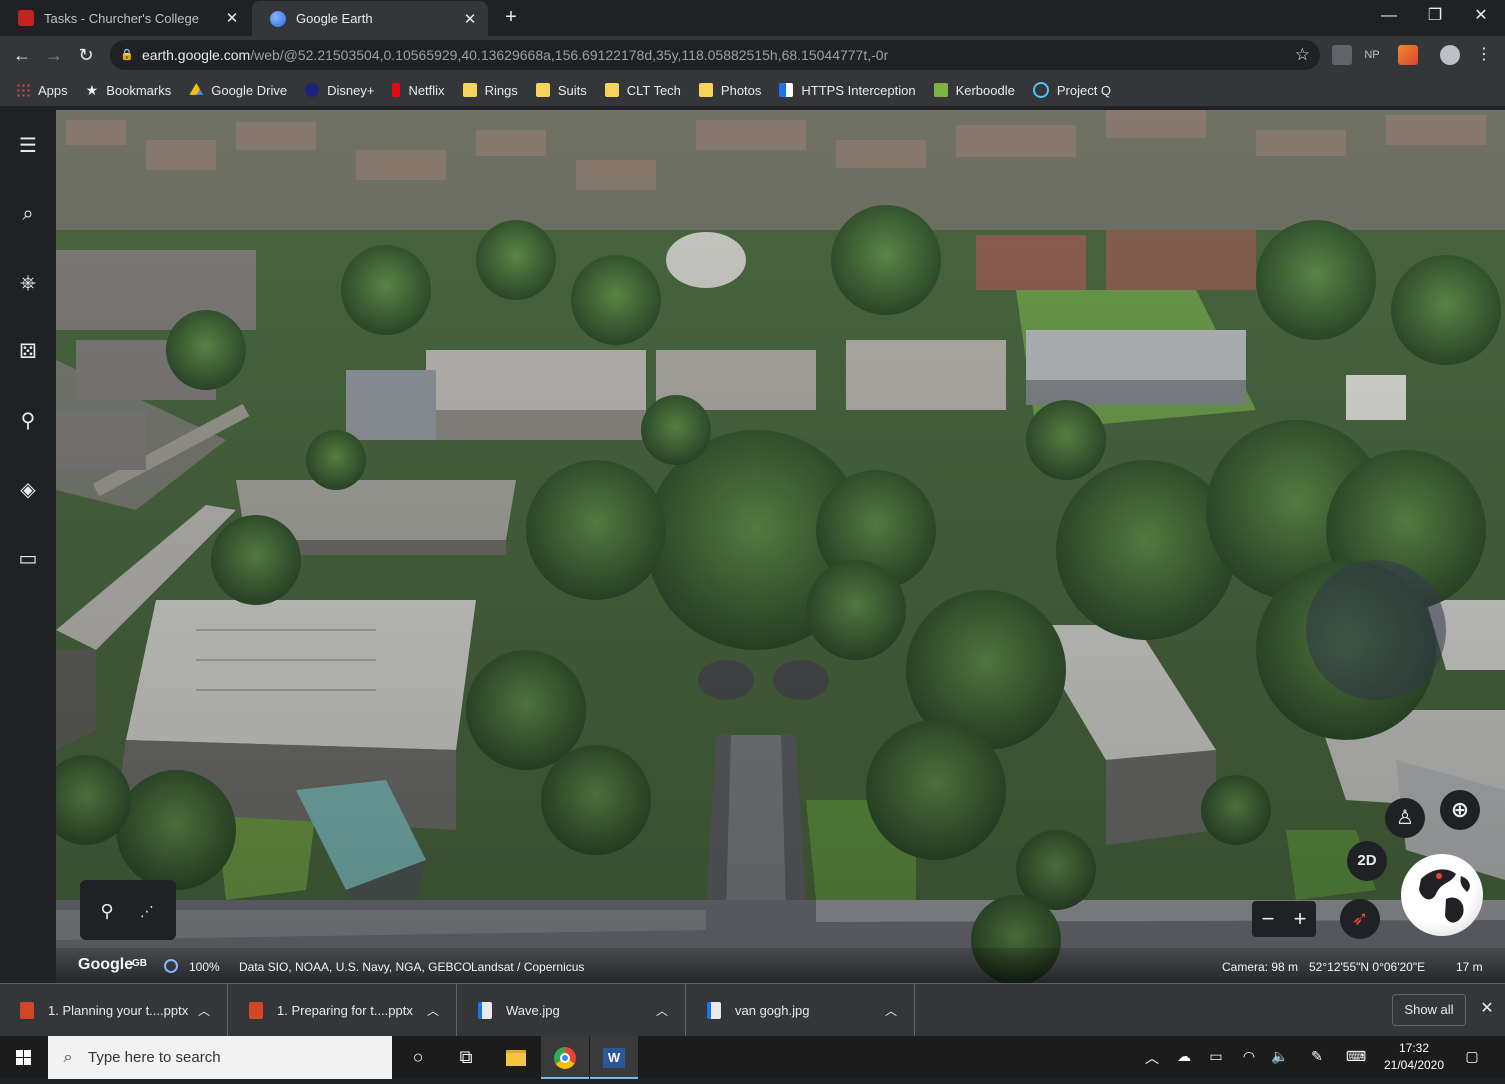  Describe the element at coordinates (28, 146) in the screenshot. I see `hamburger-menu-icon: ☰` at that location.